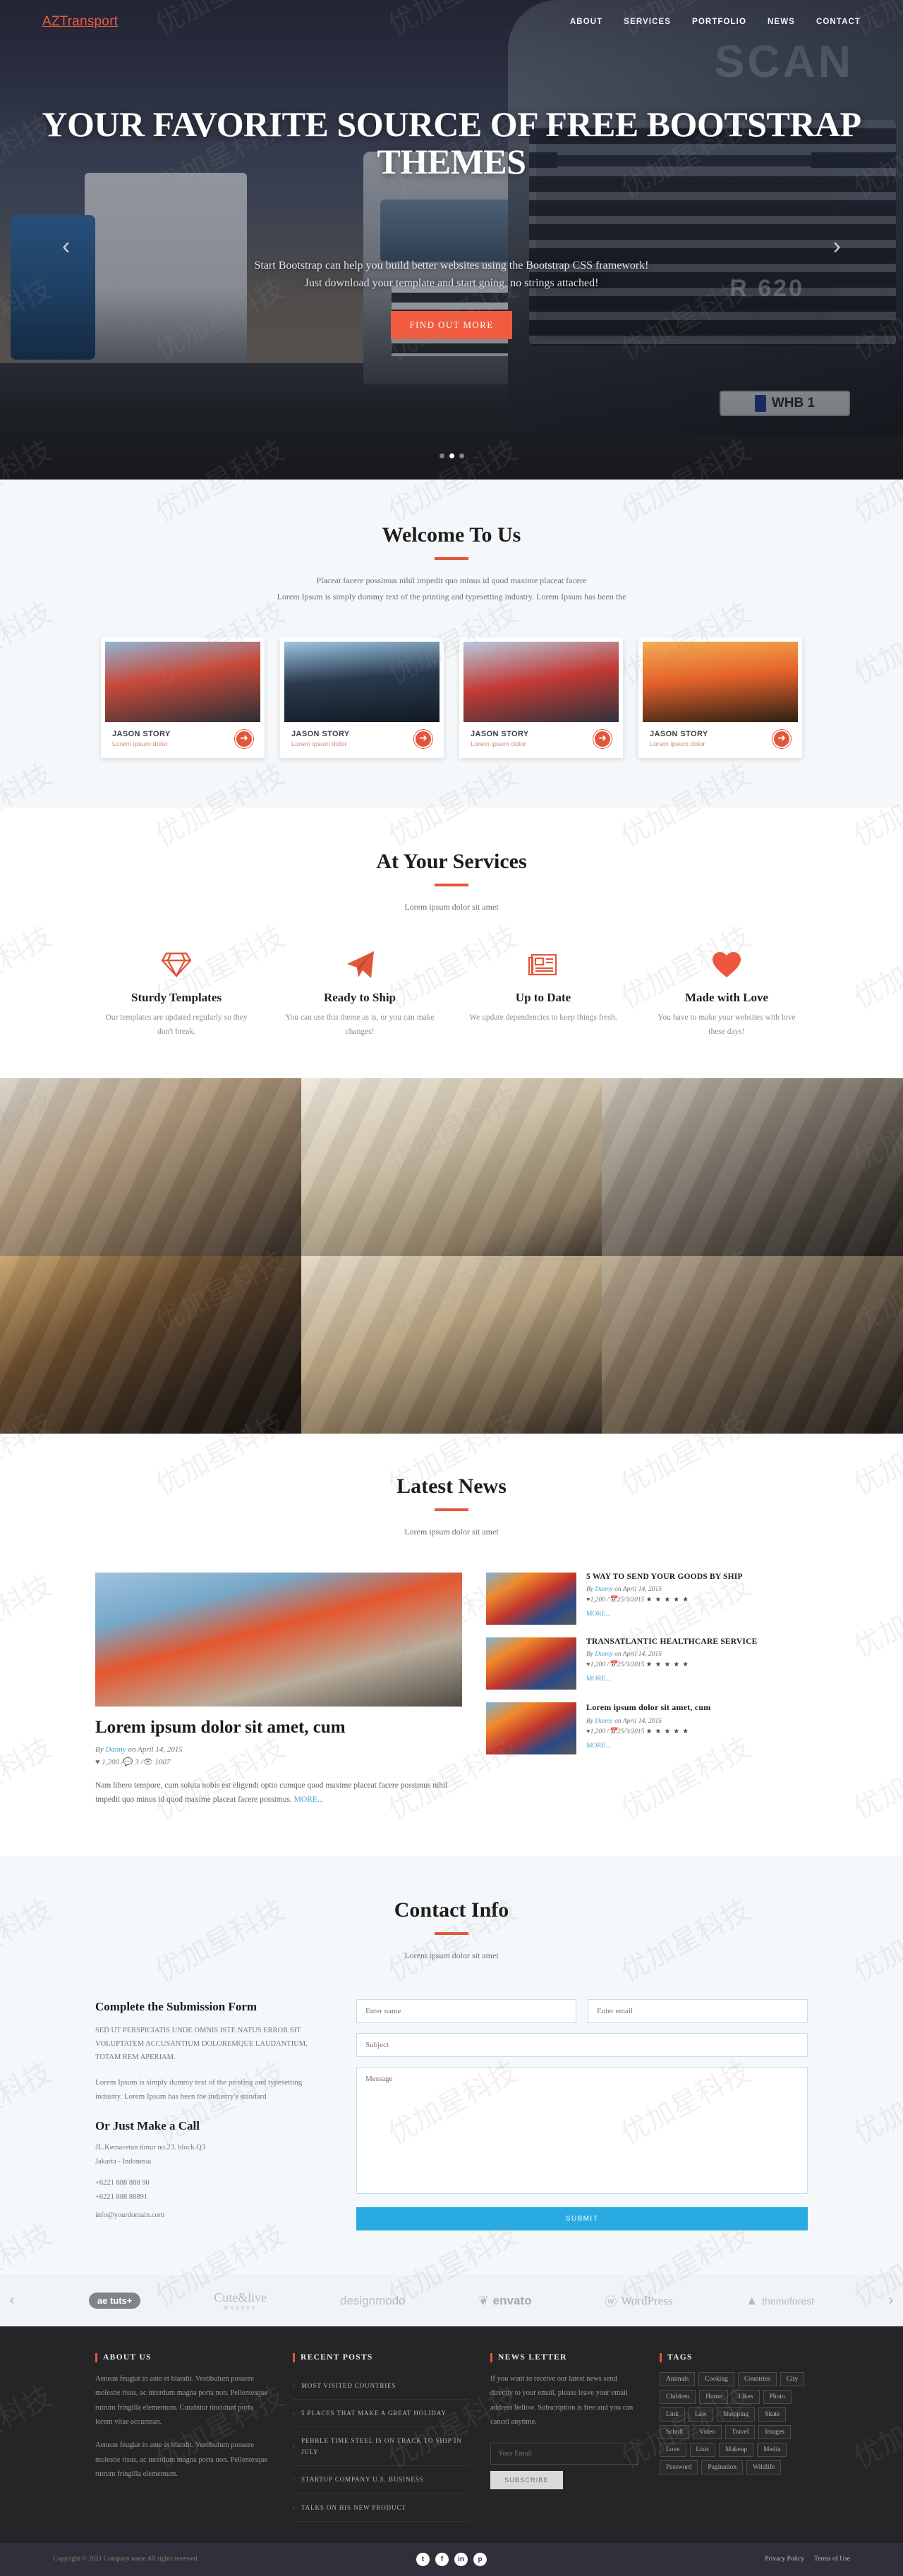  Describe the element at coordinates (212, 2215) in the screenshot. I see `contact-email: info@yourdomain.com` at that location.